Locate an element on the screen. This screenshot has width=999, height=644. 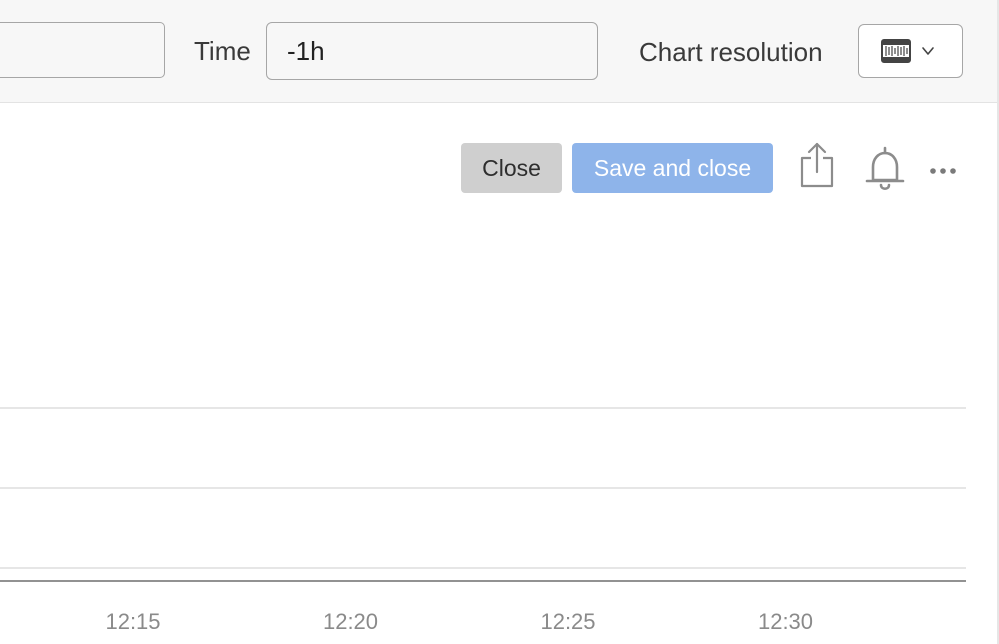
share-icon is located at coordinates (817, 165).